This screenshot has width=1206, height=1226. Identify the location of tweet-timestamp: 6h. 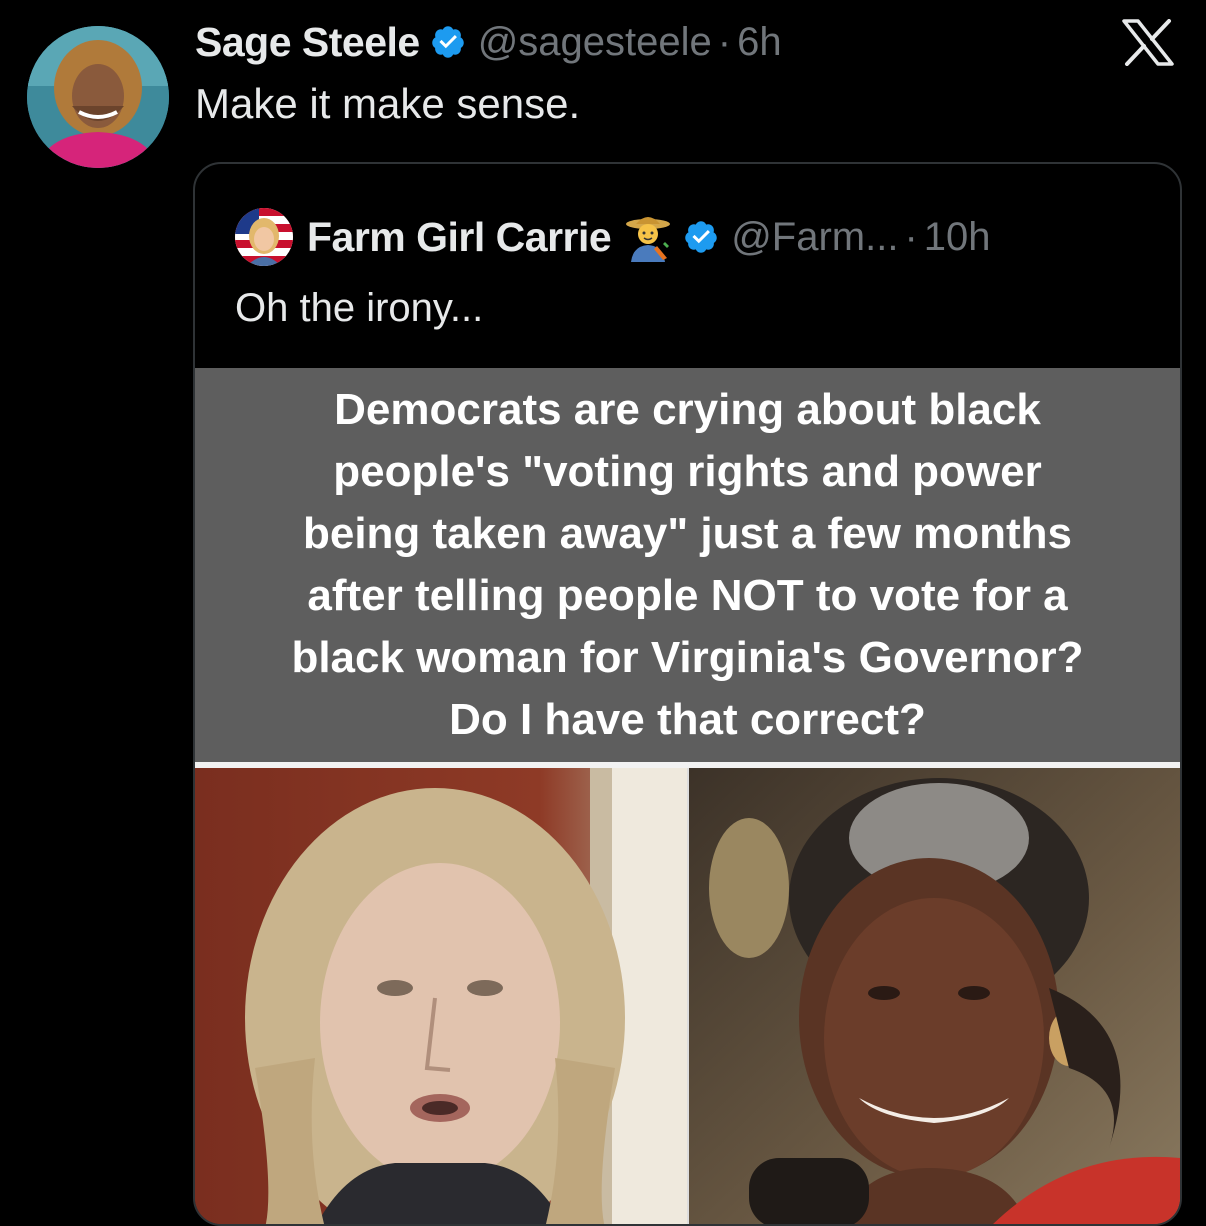
(759, 42).